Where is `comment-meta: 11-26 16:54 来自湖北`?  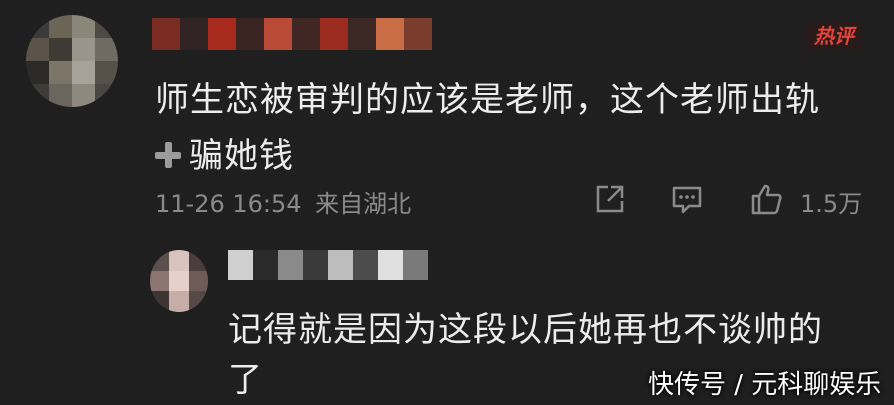
comment-meta: 11-26 16:54 来自湖北 is located at coordinates (283, 201).